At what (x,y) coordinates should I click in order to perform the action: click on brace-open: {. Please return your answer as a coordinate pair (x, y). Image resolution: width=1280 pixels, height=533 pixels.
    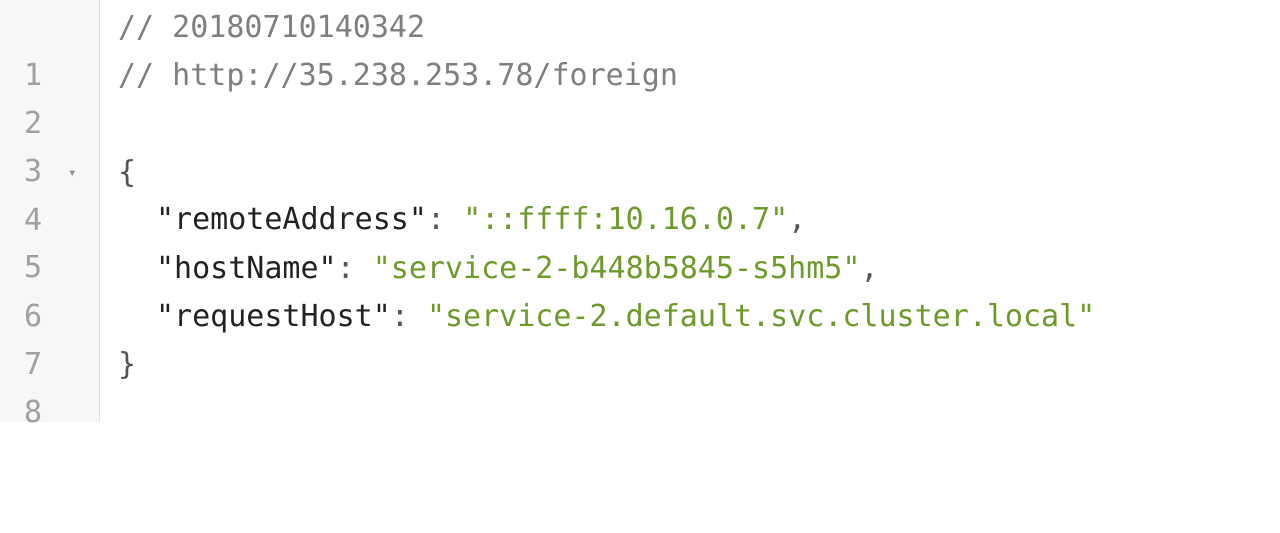
    Looking at the image, I should click on (127, 172).